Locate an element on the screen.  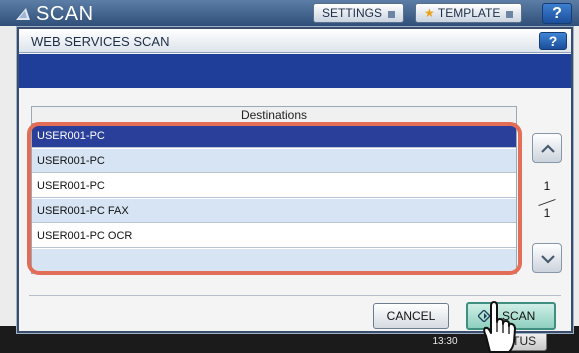
star-icon: ★ is located at coordinates (429, 13).